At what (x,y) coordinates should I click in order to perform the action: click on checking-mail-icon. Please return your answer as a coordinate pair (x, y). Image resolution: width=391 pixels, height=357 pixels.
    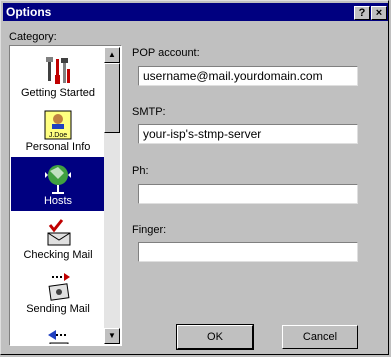
    Looking at the image, I should click on (59, 232).